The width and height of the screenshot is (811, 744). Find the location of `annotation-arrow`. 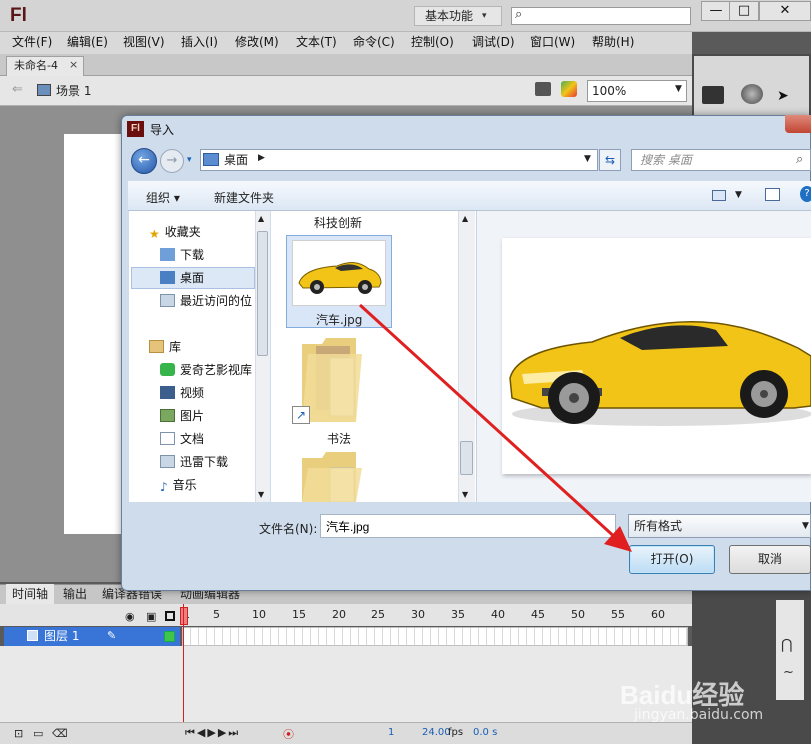

annotation-arrow is located at coordinates (495, 427).